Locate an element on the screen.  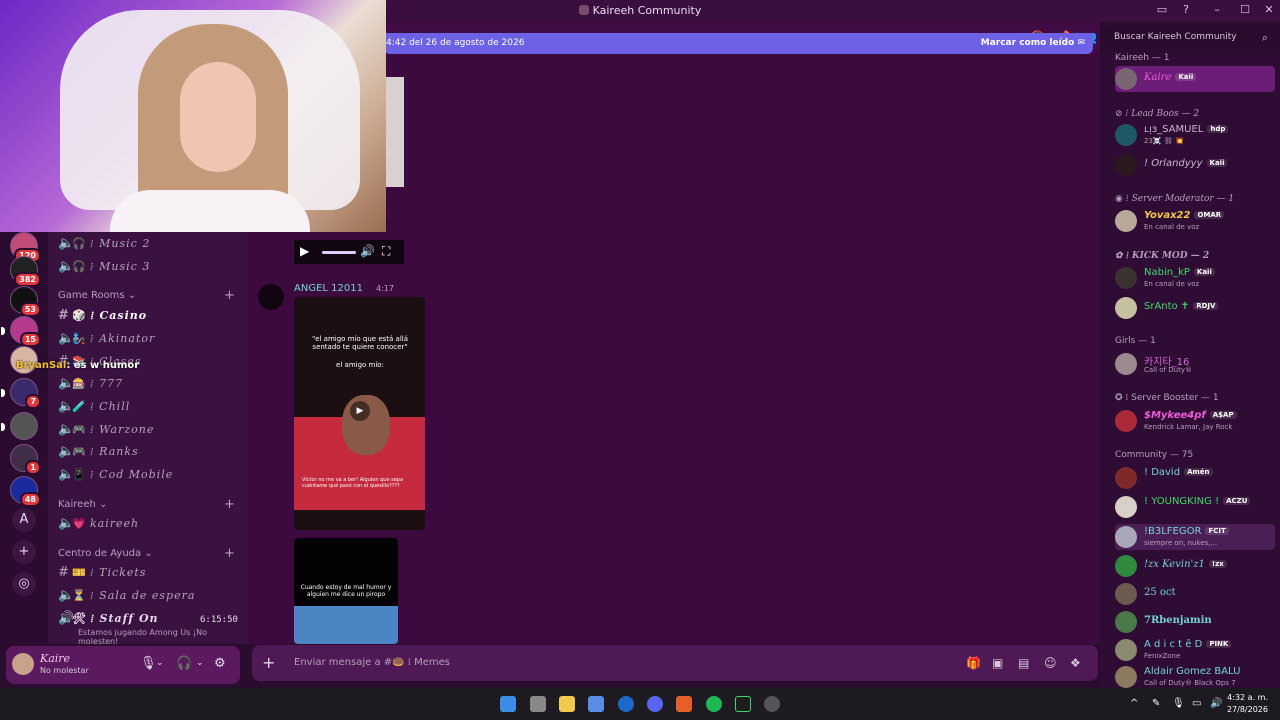
network-icon: ▭ is located at coordinates (1196, 703).